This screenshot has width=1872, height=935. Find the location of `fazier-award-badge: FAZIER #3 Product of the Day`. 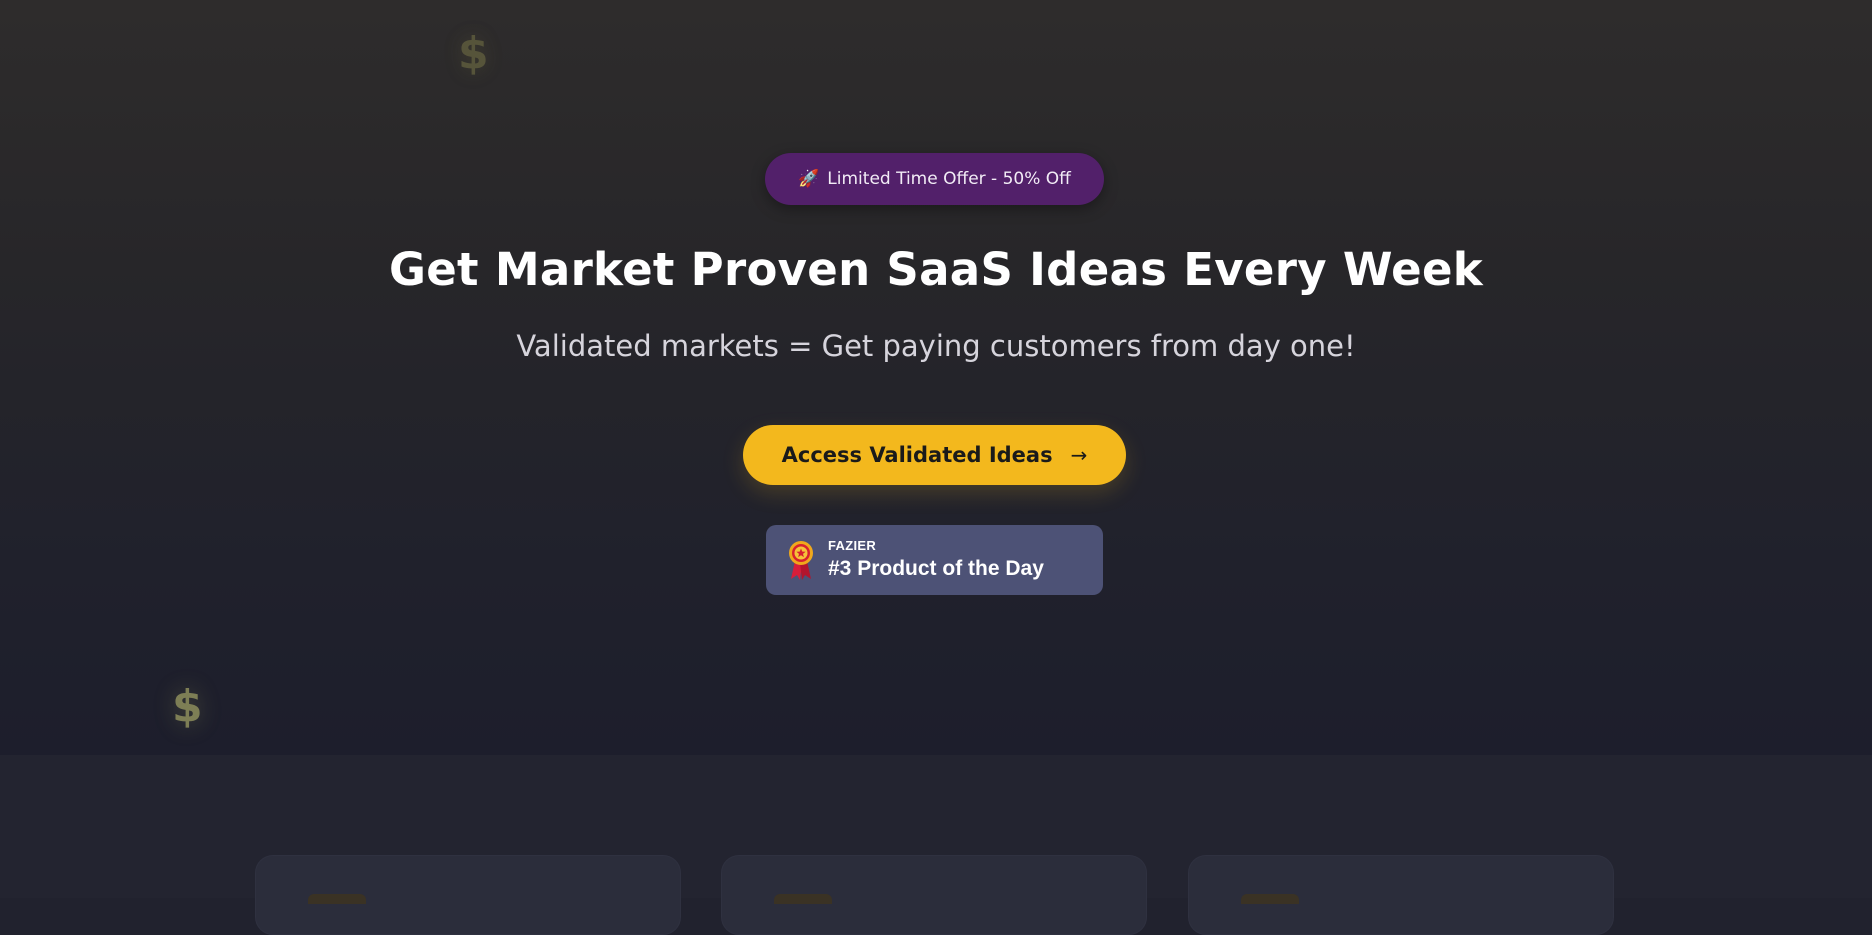

fazier-award-badge: FAZIER #3 Product of the Day is located at coordinates (934, 560).